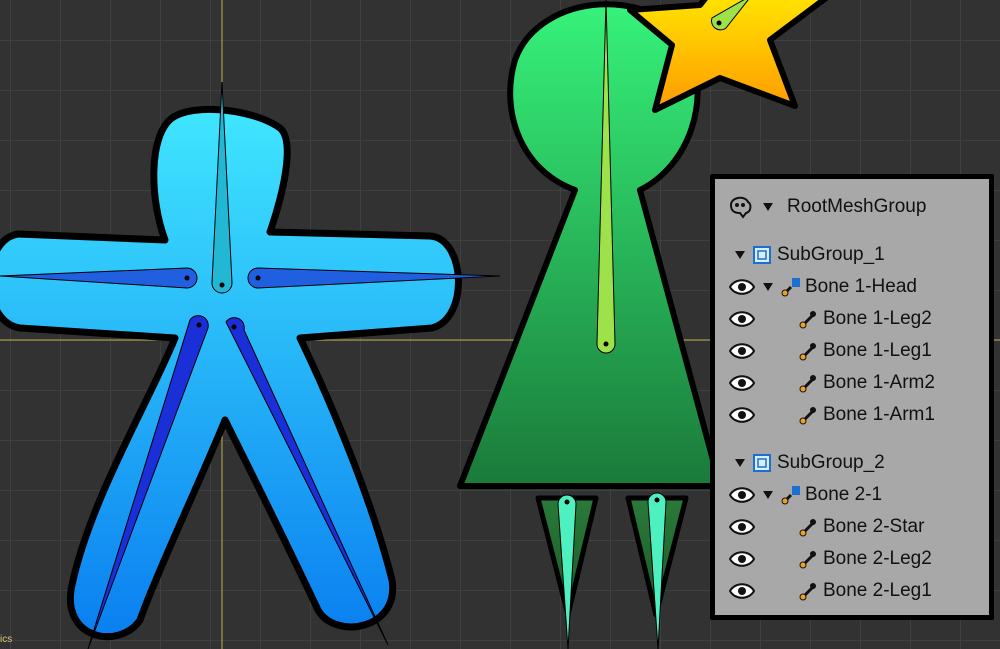 This screenshot has width=1000, height=649. I want to click on outliner-root-row: RootMeshGroup, so click(826, 207).